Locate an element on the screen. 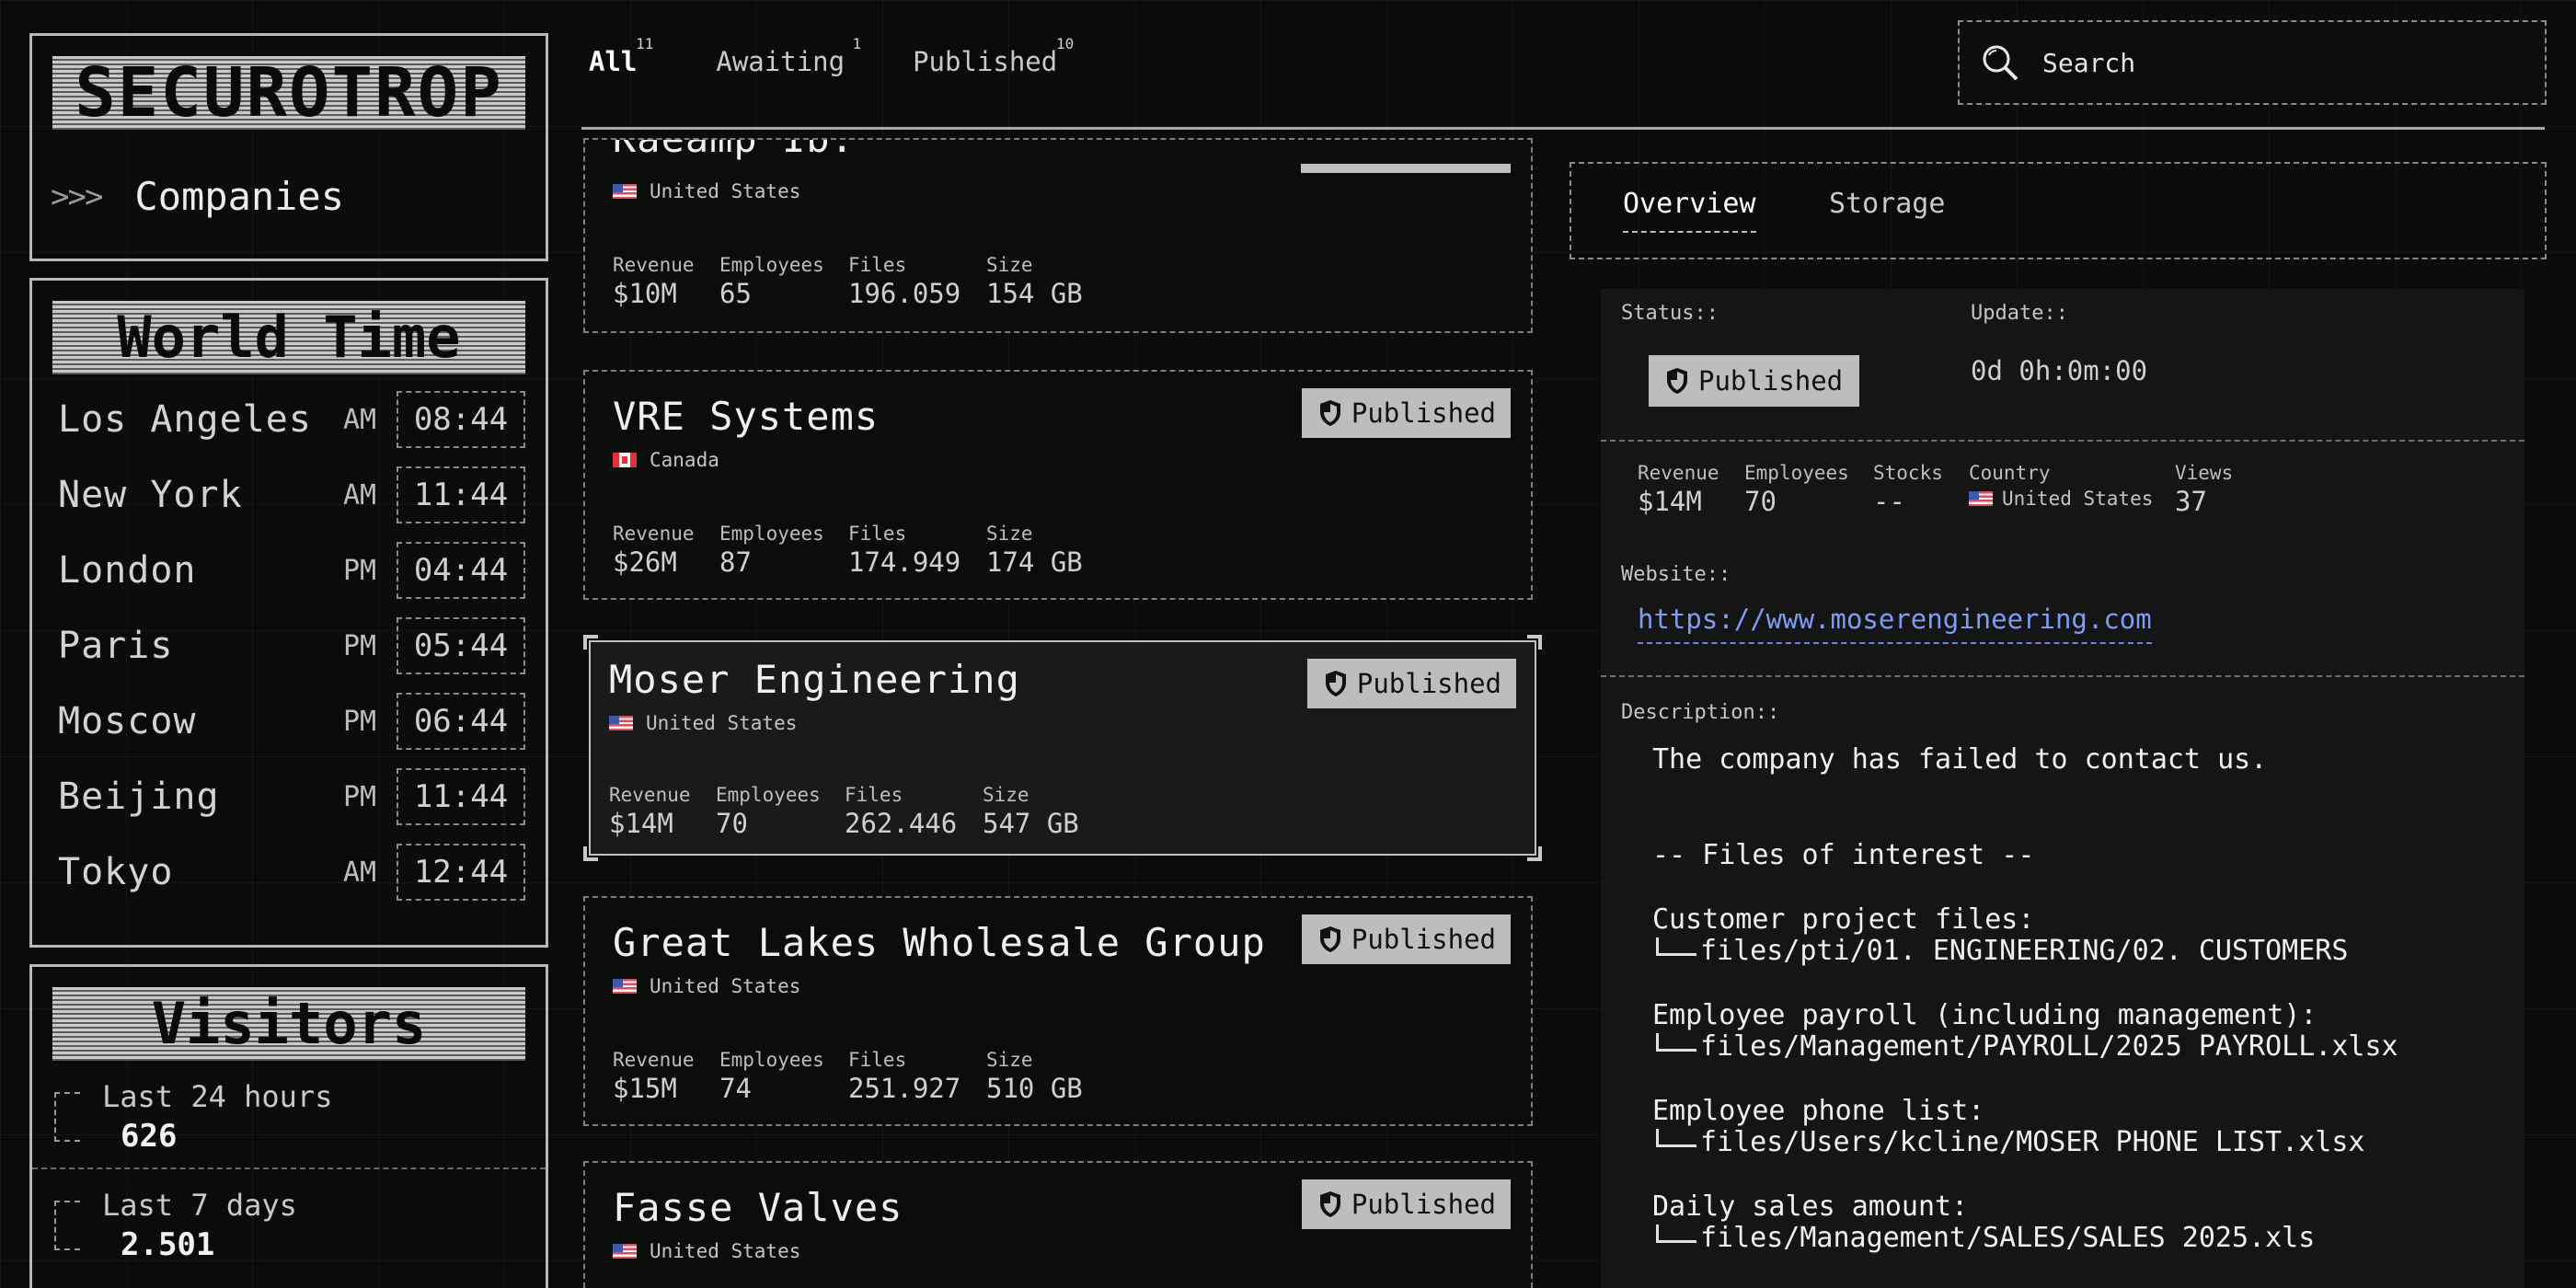 This screenshot has width=2576, height=1288. company-card: Fasse Valves United States Published is located at coordinates (1058, 1224).